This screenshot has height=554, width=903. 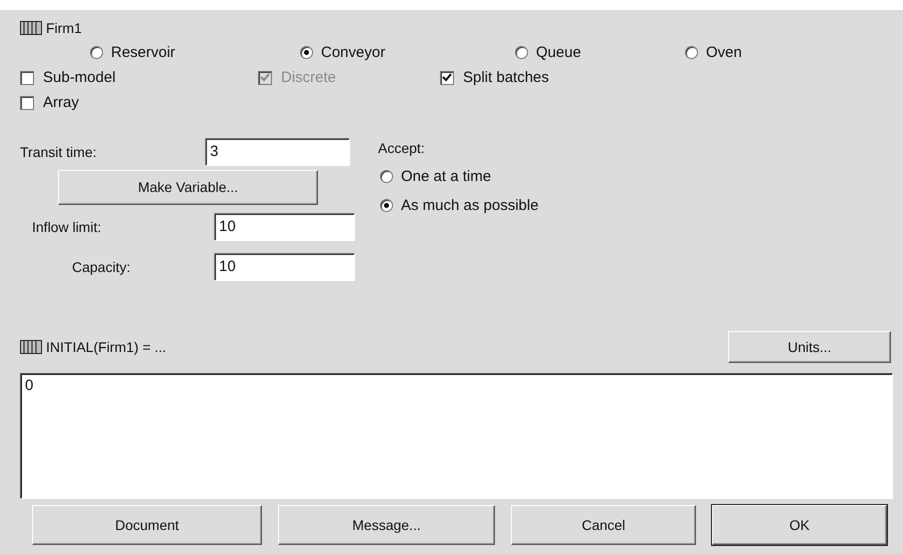 What do you see at coordinates (64, 28) in the screenshot?
I see `variable-name: Firm1` at bounding box center [64, 28].